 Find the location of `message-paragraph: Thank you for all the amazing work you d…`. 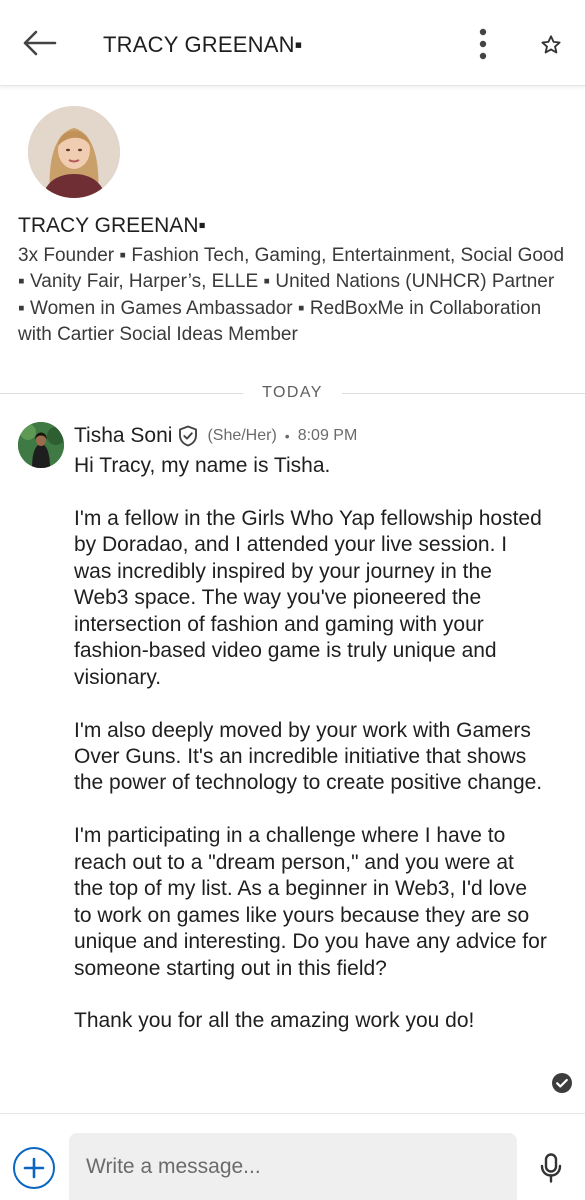

message-paragraph: Thank you for all the amazing work you d… is located at coordinates (274, 1021).